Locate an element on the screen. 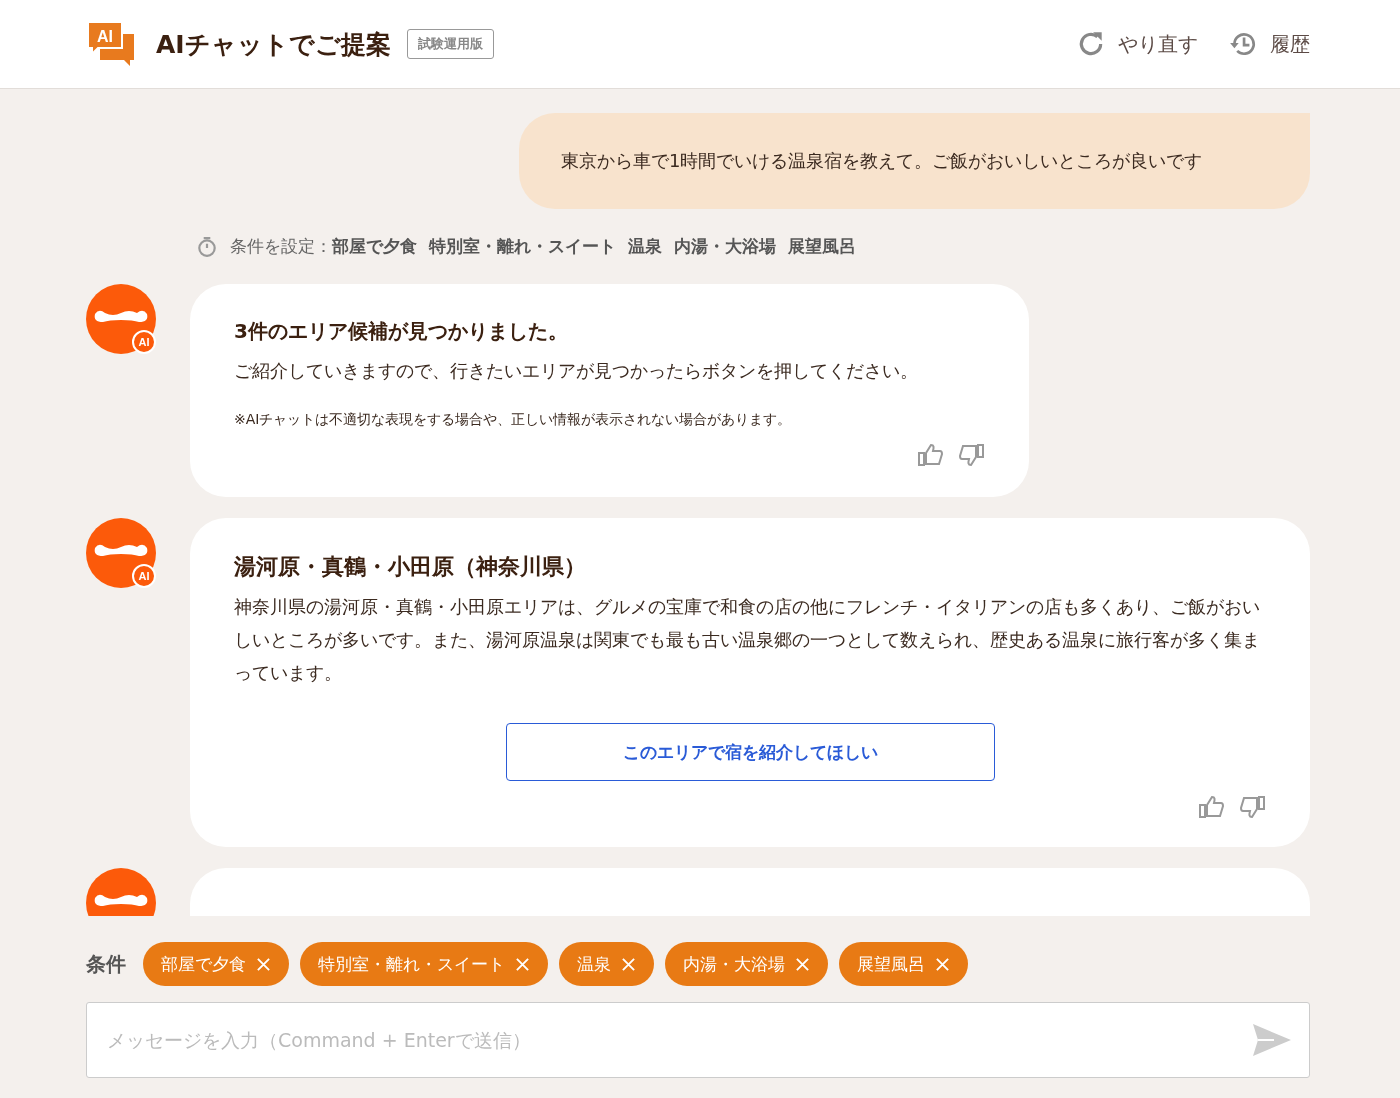  condition-chip: 部屋で夕食 is located at coordinates (216, 964).